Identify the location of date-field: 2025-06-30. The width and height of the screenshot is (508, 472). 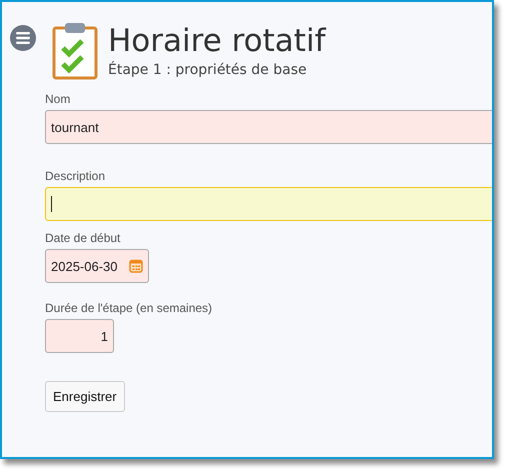
(97, 266).